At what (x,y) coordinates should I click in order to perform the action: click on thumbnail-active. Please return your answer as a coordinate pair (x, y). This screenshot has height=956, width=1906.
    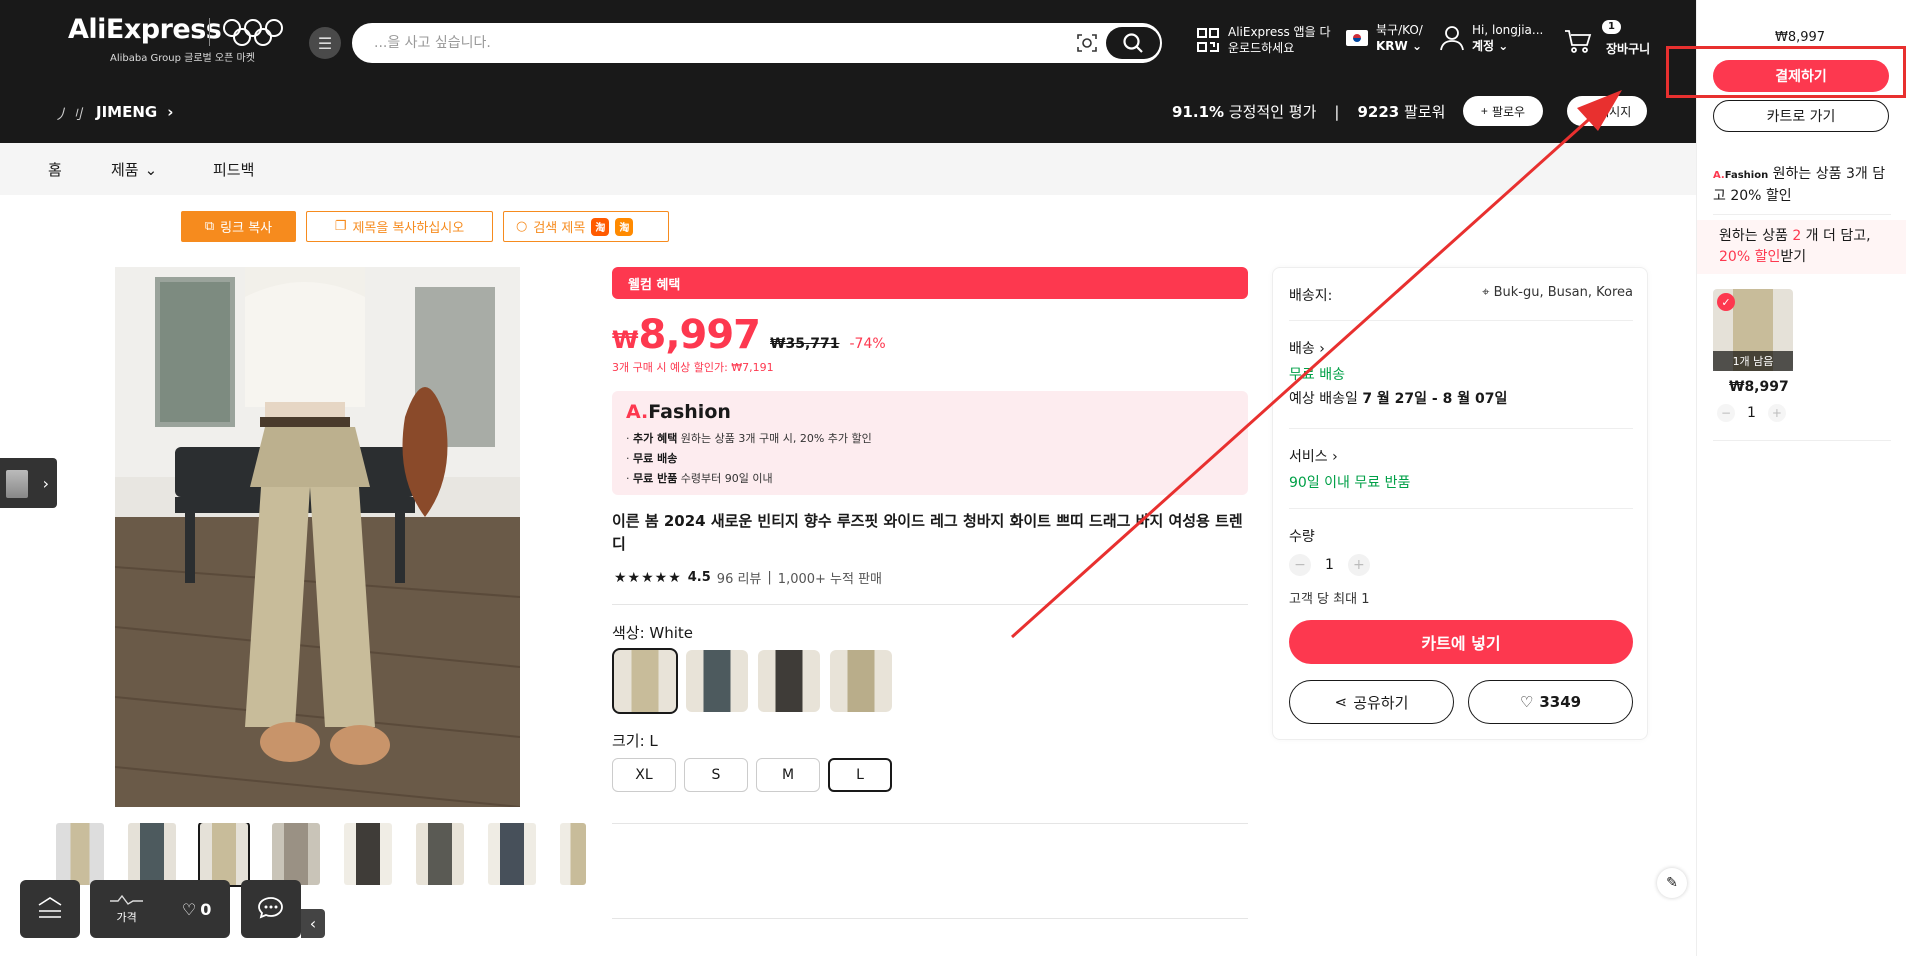
    Looking at the image, I should click on (224, 855).